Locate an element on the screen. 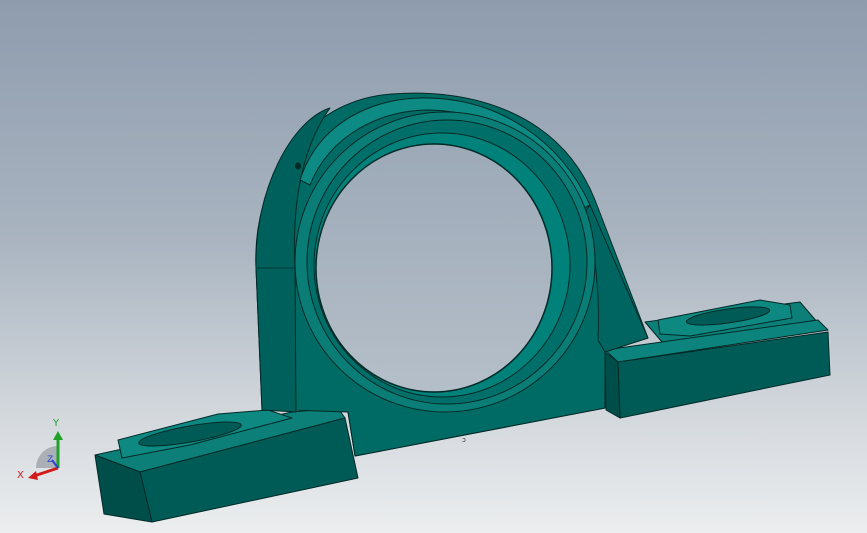 The width and height of the screenshot is (867, 533). origin-marker: ɔ is located at coordinates (464, 440).